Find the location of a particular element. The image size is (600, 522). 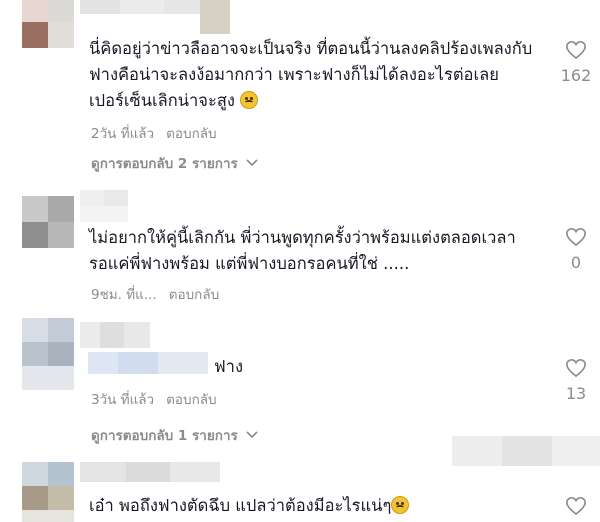

view-replies-button: ดูการตอบกลับ 1 รายการ is located at coordinates (174, 435).